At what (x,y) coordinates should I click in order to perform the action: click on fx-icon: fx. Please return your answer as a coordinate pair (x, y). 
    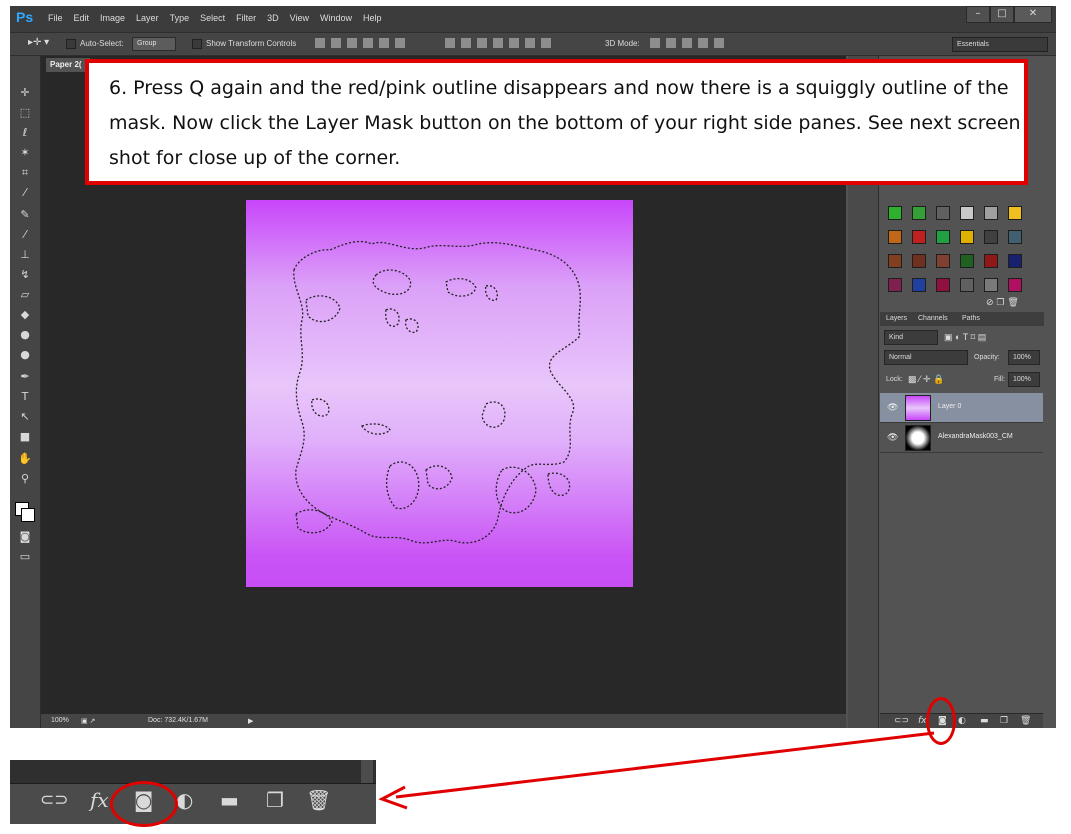
    Looking at the image, I should click on (99, 800).